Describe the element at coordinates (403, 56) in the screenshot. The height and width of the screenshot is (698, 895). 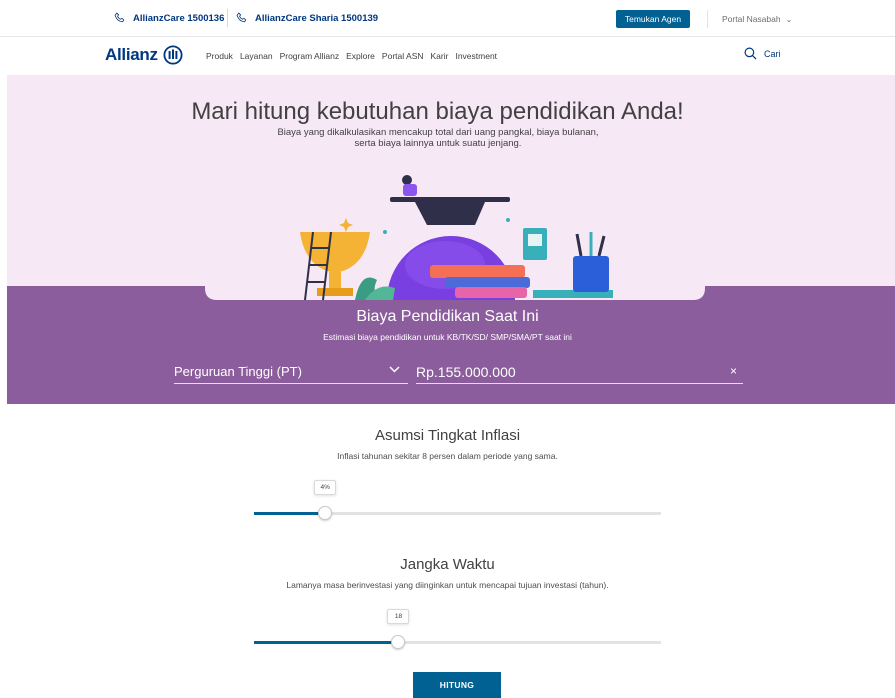
I see `nav-item-portal-asn: Portal ASN` at that location.